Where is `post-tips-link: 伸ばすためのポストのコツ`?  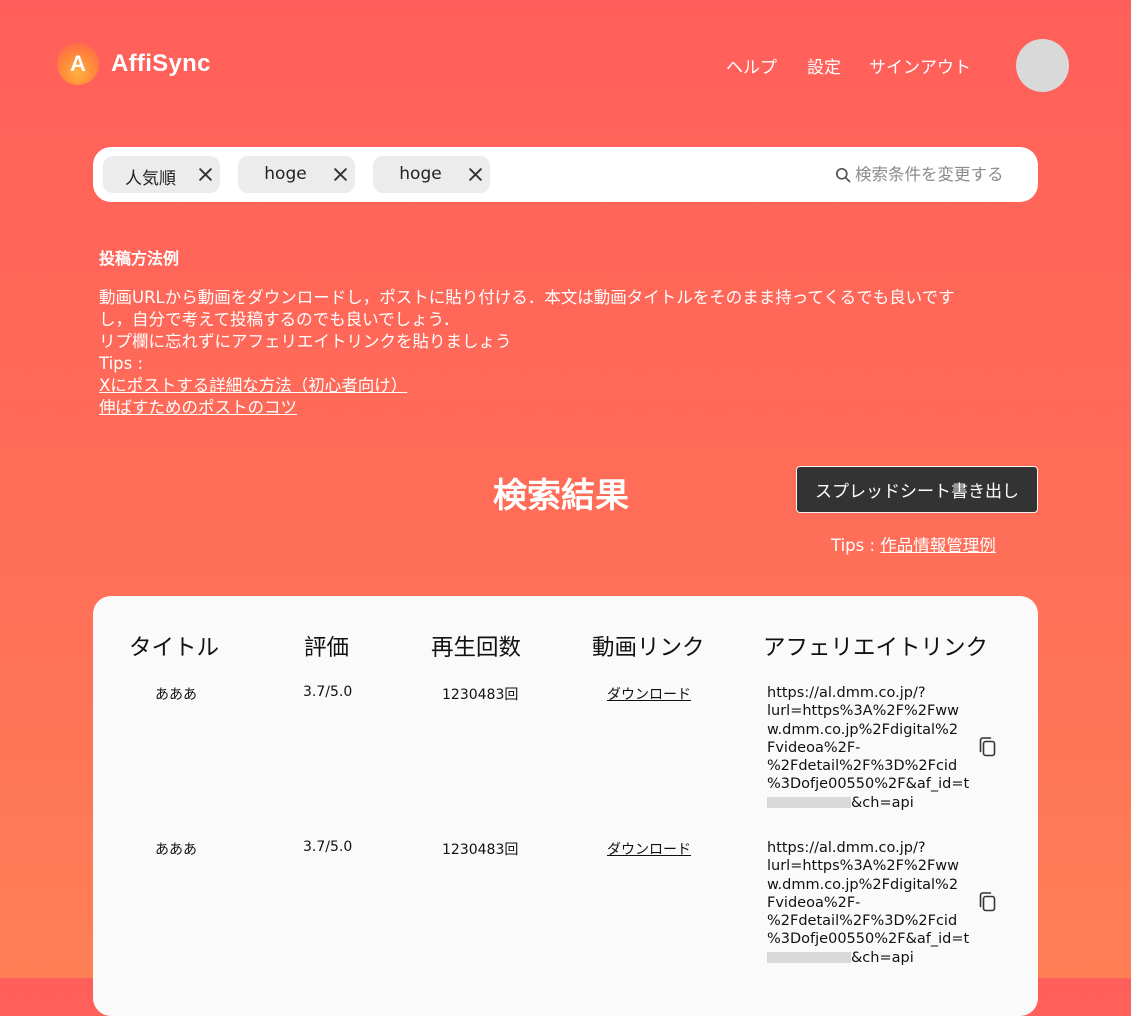
post-tips-link: 伸ばすためのポストのコツ is located at coordinates (198, 408).